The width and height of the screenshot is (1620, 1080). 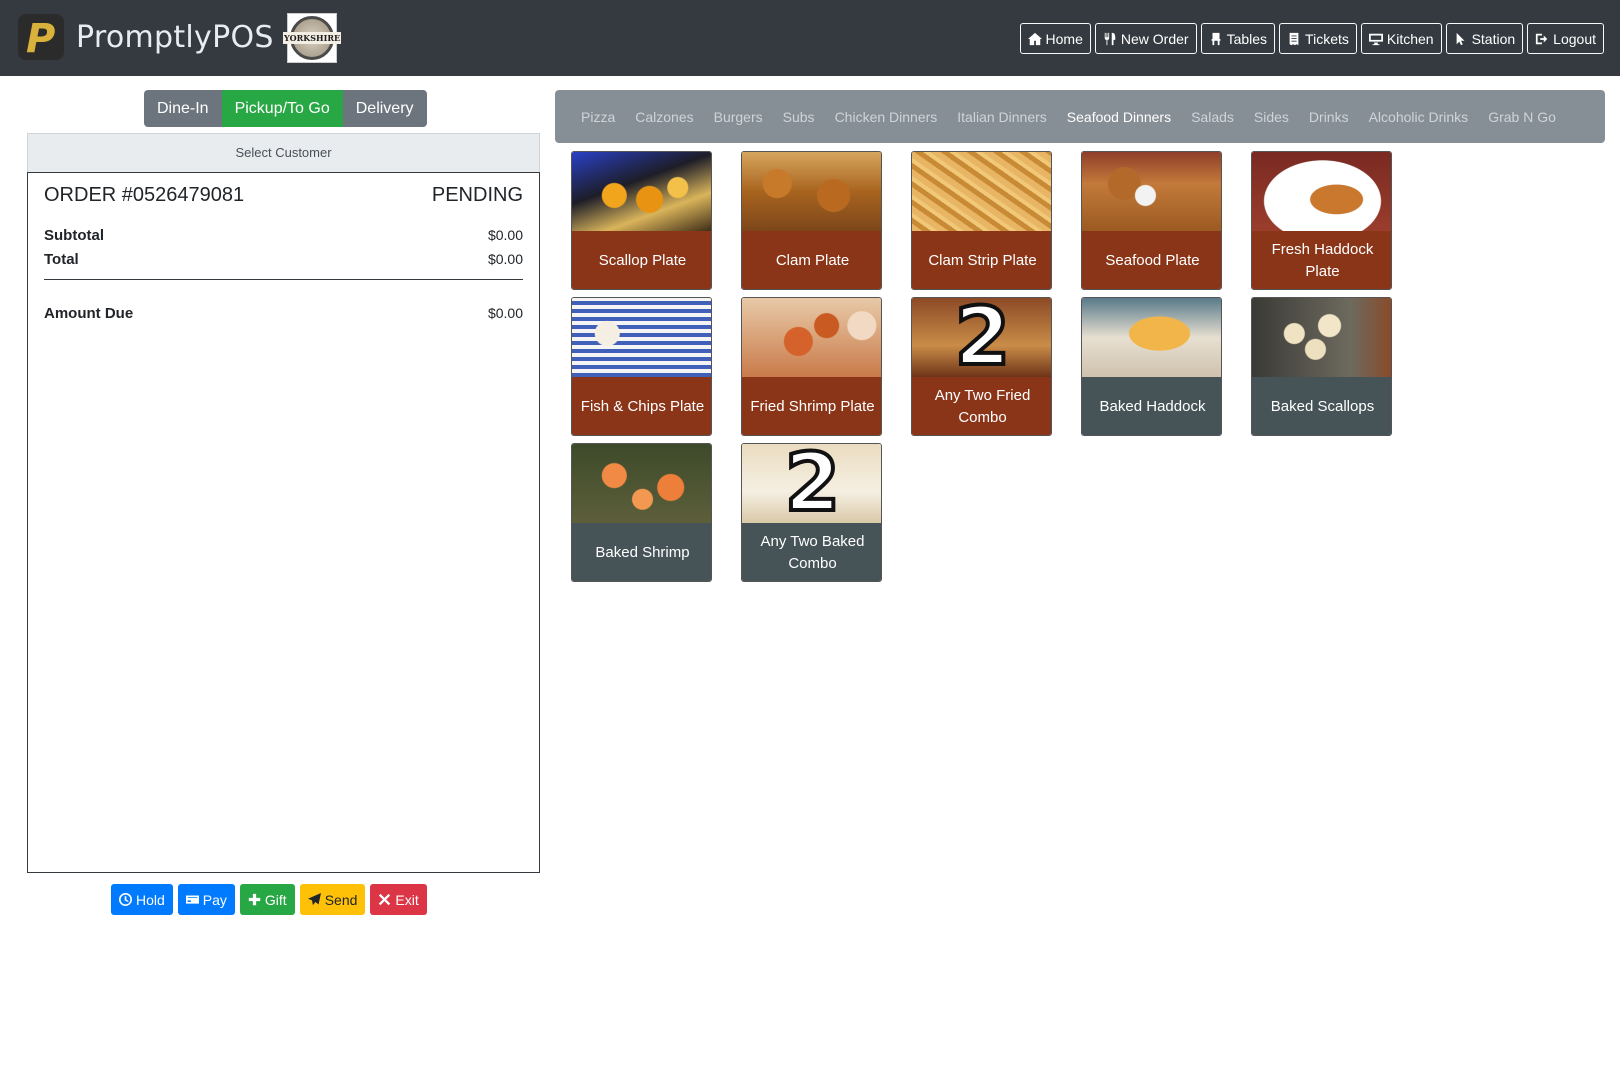 What do you see at coordinates (1542, 38) in the screenshot?
I see `sign-out-icon` at bounding box center [1542, 38].